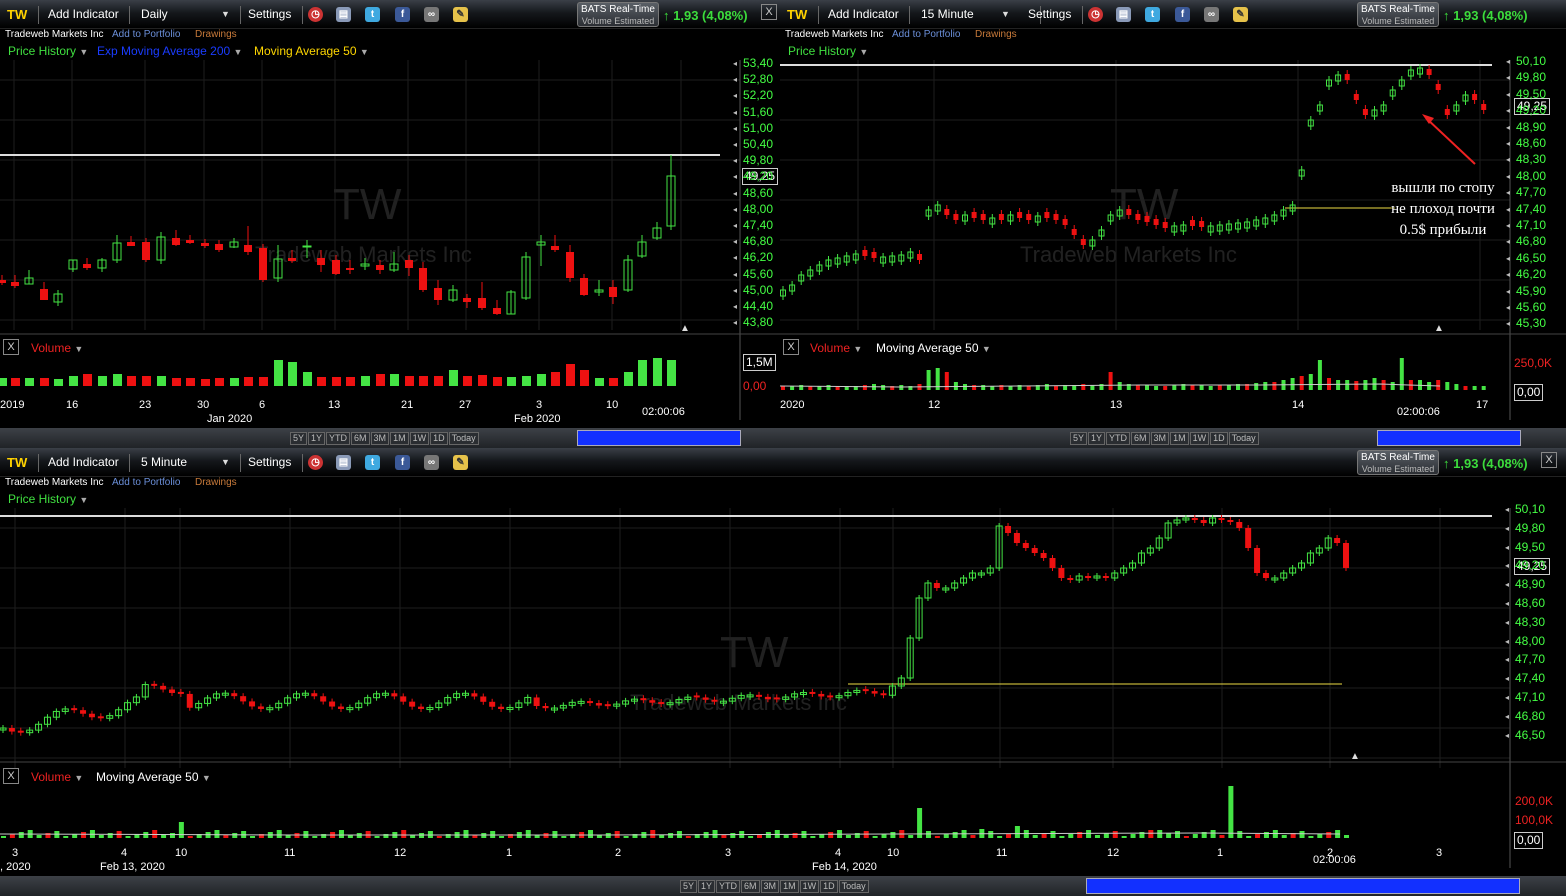  Describe the element at coordinates (42, 51) in the screenshot. I see `indicator-label: Price History` at that location.